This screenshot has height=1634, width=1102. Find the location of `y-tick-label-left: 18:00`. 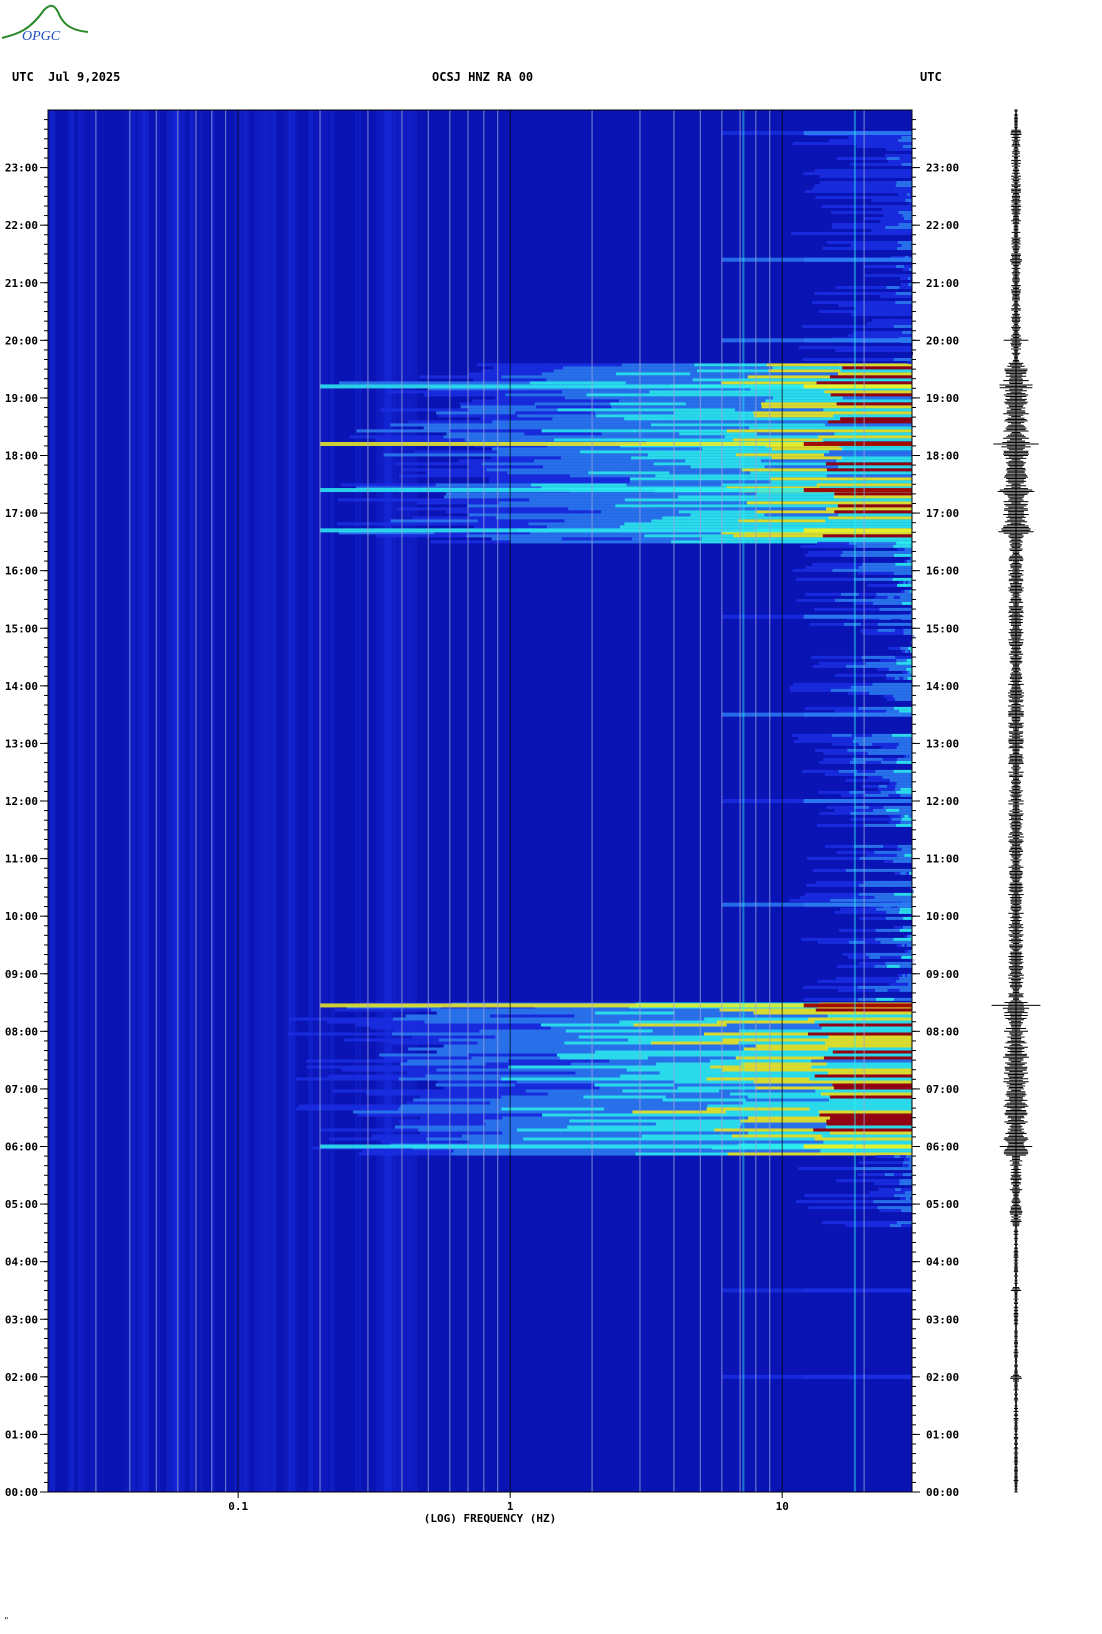

y-tick-label-left: 18:00 is located at coordinates (21, 456).